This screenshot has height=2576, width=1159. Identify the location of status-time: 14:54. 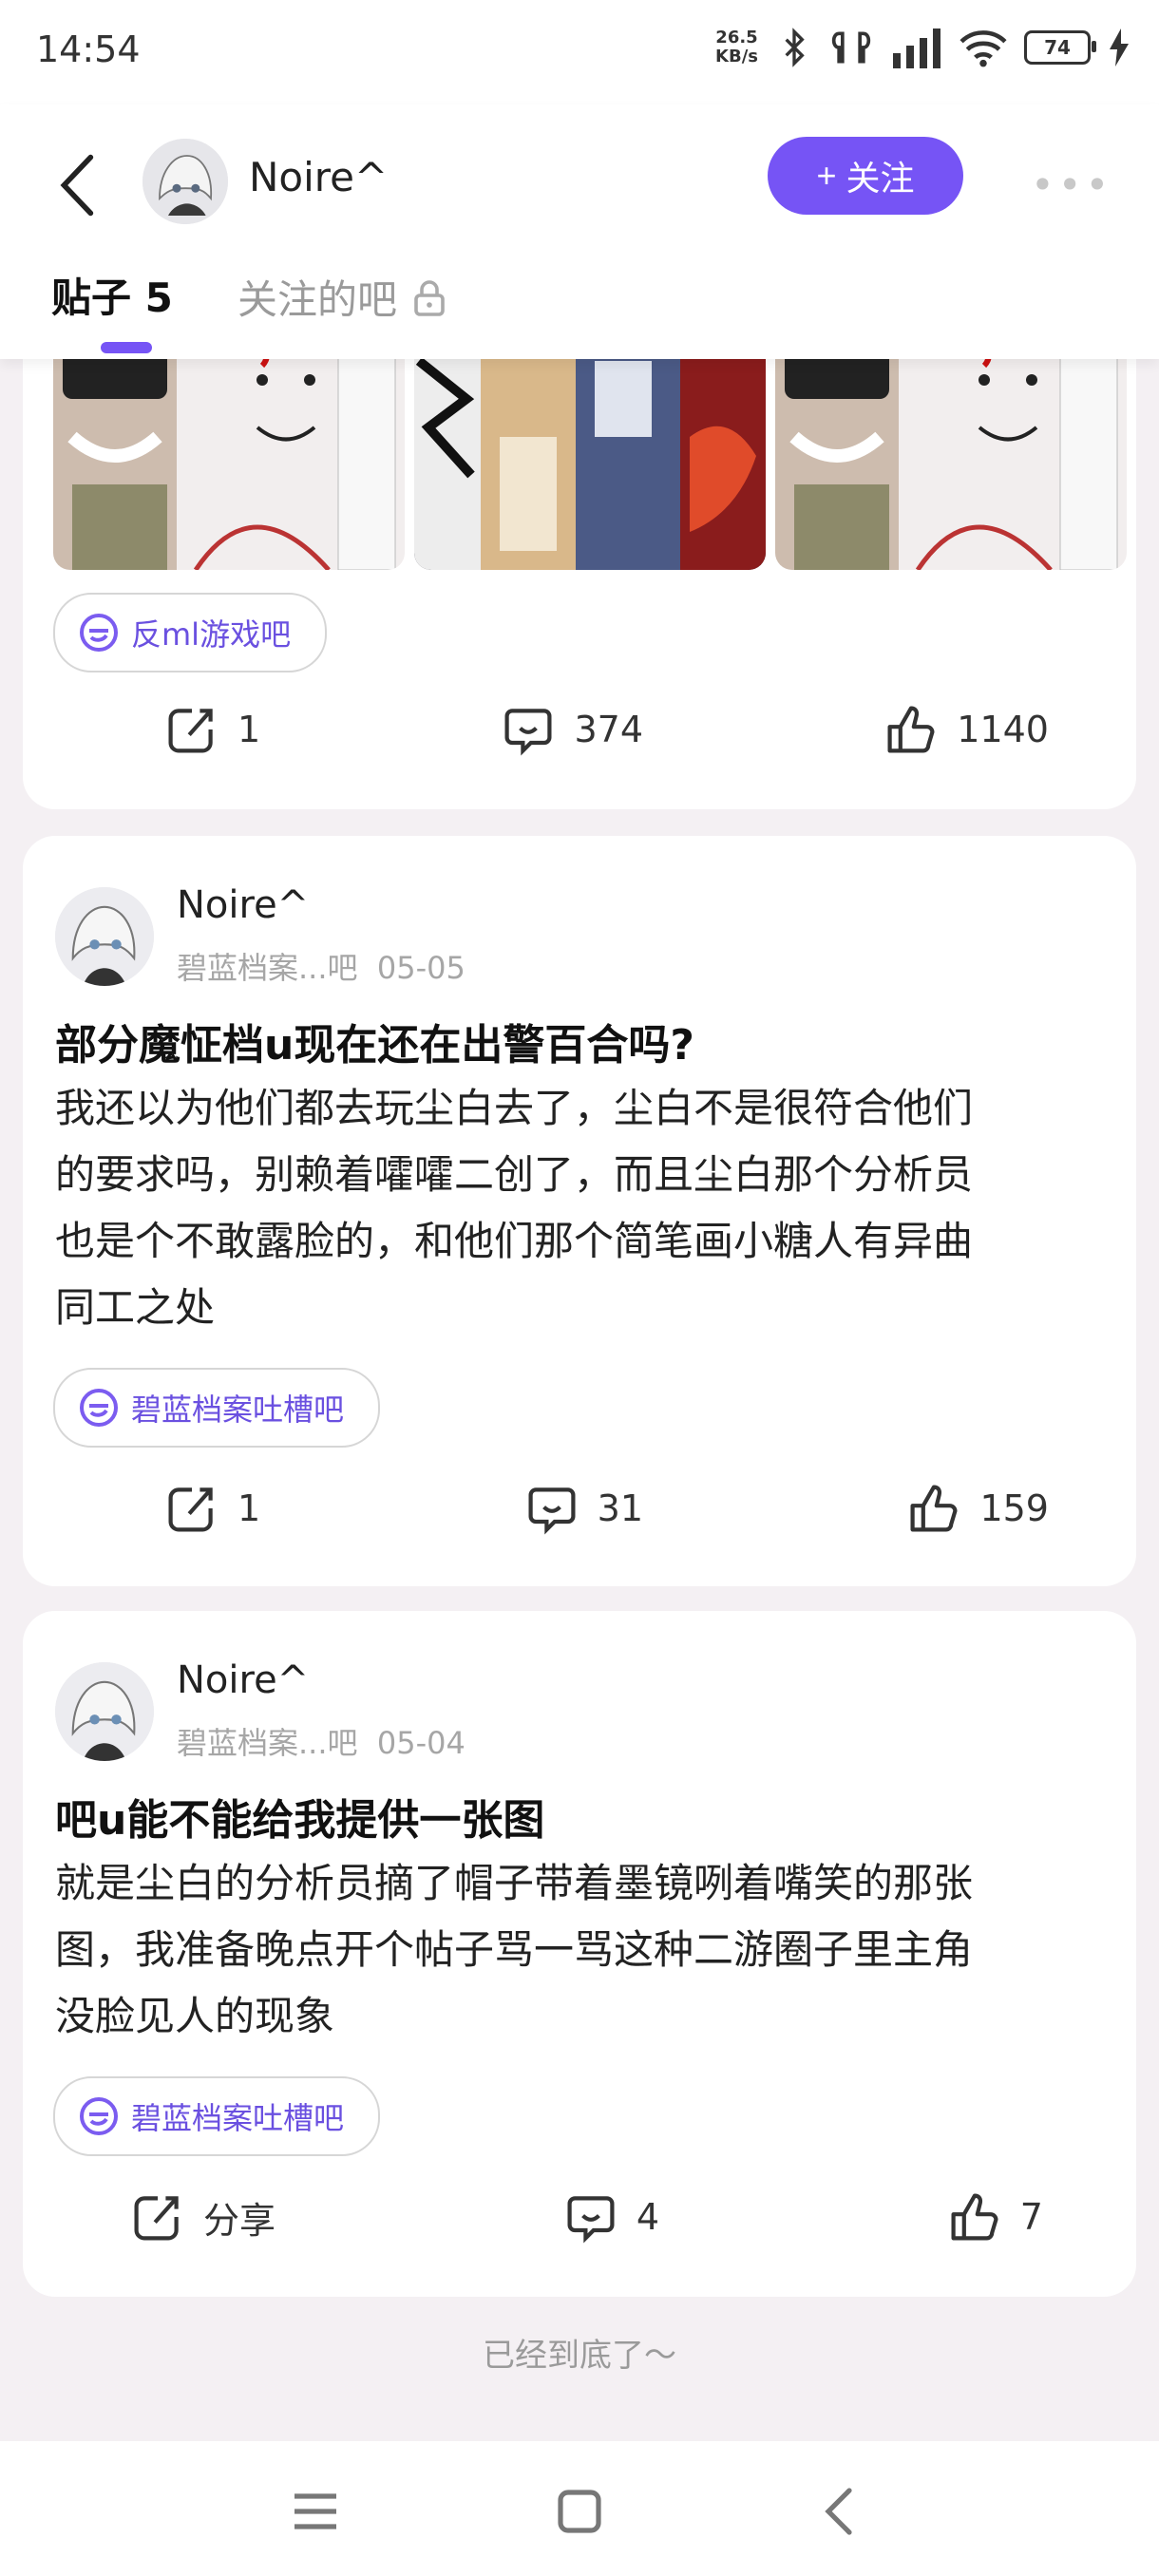
(88, 49).